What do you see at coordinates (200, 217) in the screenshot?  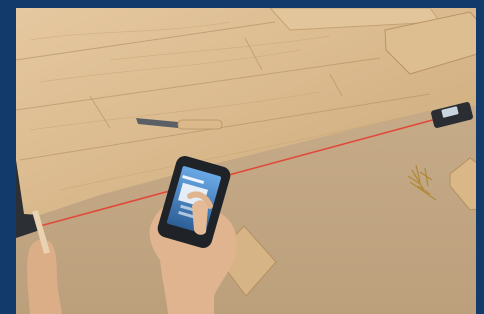 I see `right-thumb` at bounding box center [200, 217].